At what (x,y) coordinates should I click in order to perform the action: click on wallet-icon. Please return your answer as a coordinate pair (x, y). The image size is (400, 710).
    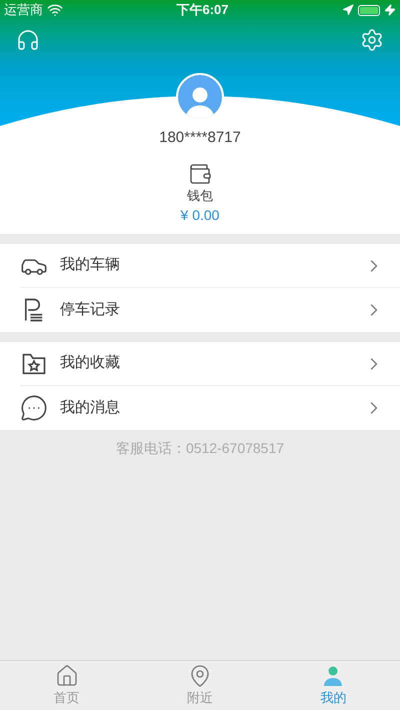
    Looking at the image, I should click on (200, 174).